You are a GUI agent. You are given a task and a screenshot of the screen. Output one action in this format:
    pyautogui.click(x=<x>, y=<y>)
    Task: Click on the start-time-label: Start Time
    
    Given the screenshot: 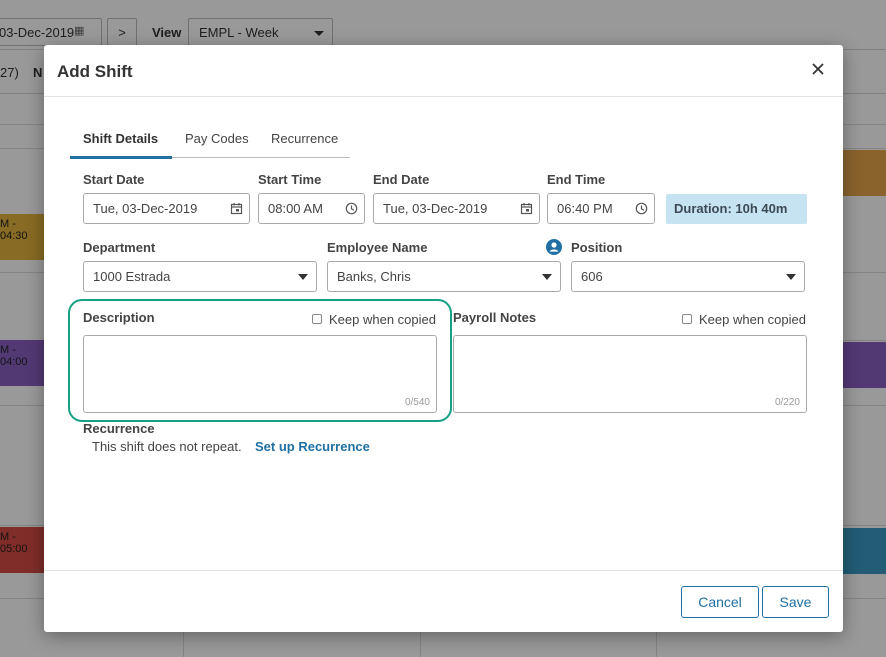 What is the action you would take?
    pyautogui.click(x=290, y=179)
    